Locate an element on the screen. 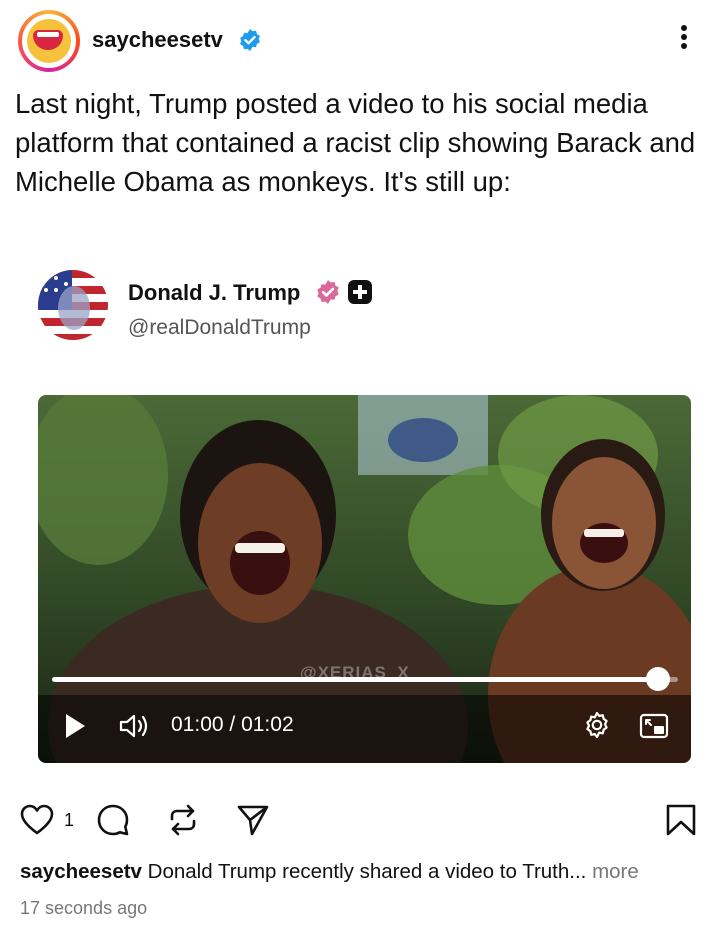 This screenshot has width=720, height=951. truth-verified-badge-icon is located at coordinates (328, 292).